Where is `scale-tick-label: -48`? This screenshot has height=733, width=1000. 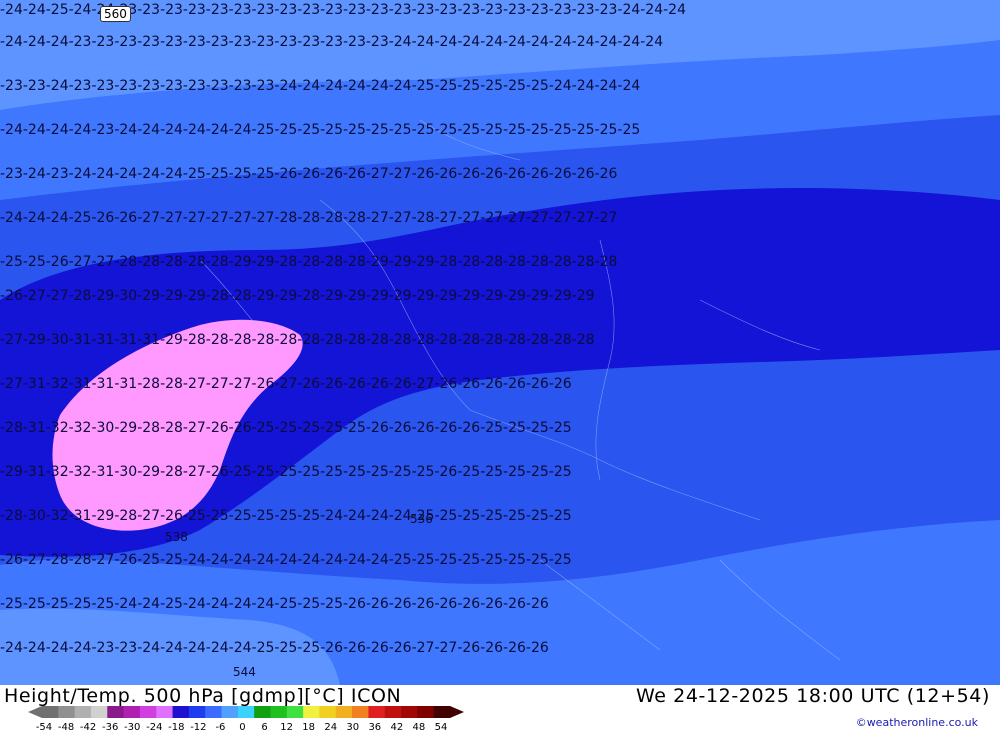
scale-tick-label: -48 is located at coordinates (66, 727).